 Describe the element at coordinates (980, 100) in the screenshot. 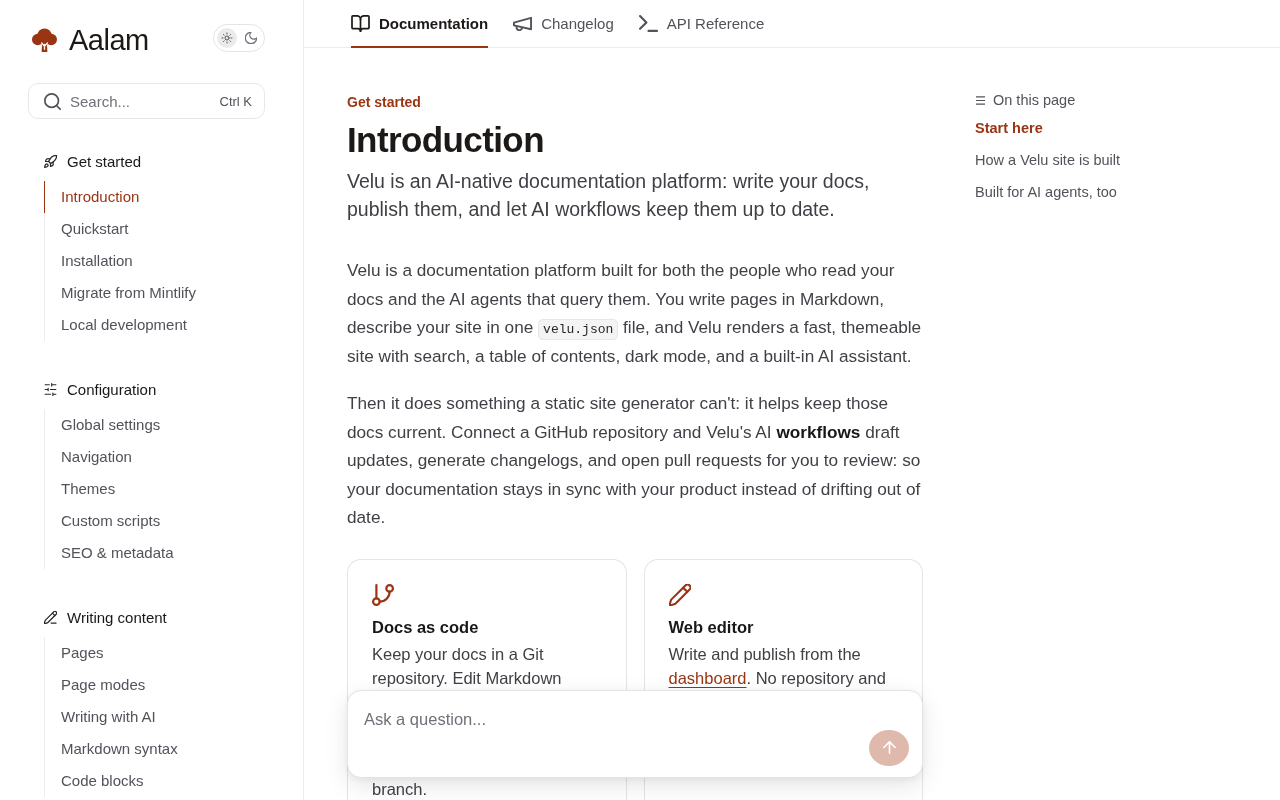

I see `list-icon` at that location.